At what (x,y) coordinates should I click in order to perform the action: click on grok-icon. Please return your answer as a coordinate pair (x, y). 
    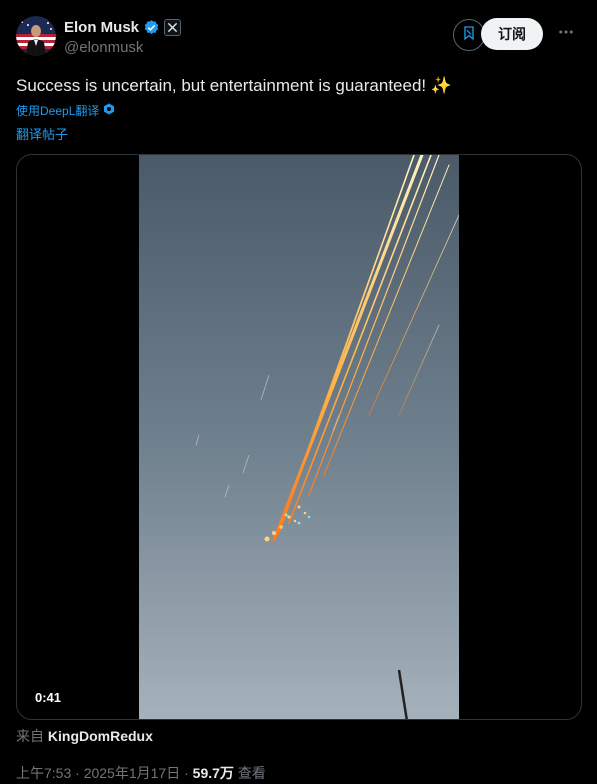
    Looking at the image, I should click on (469, 35).